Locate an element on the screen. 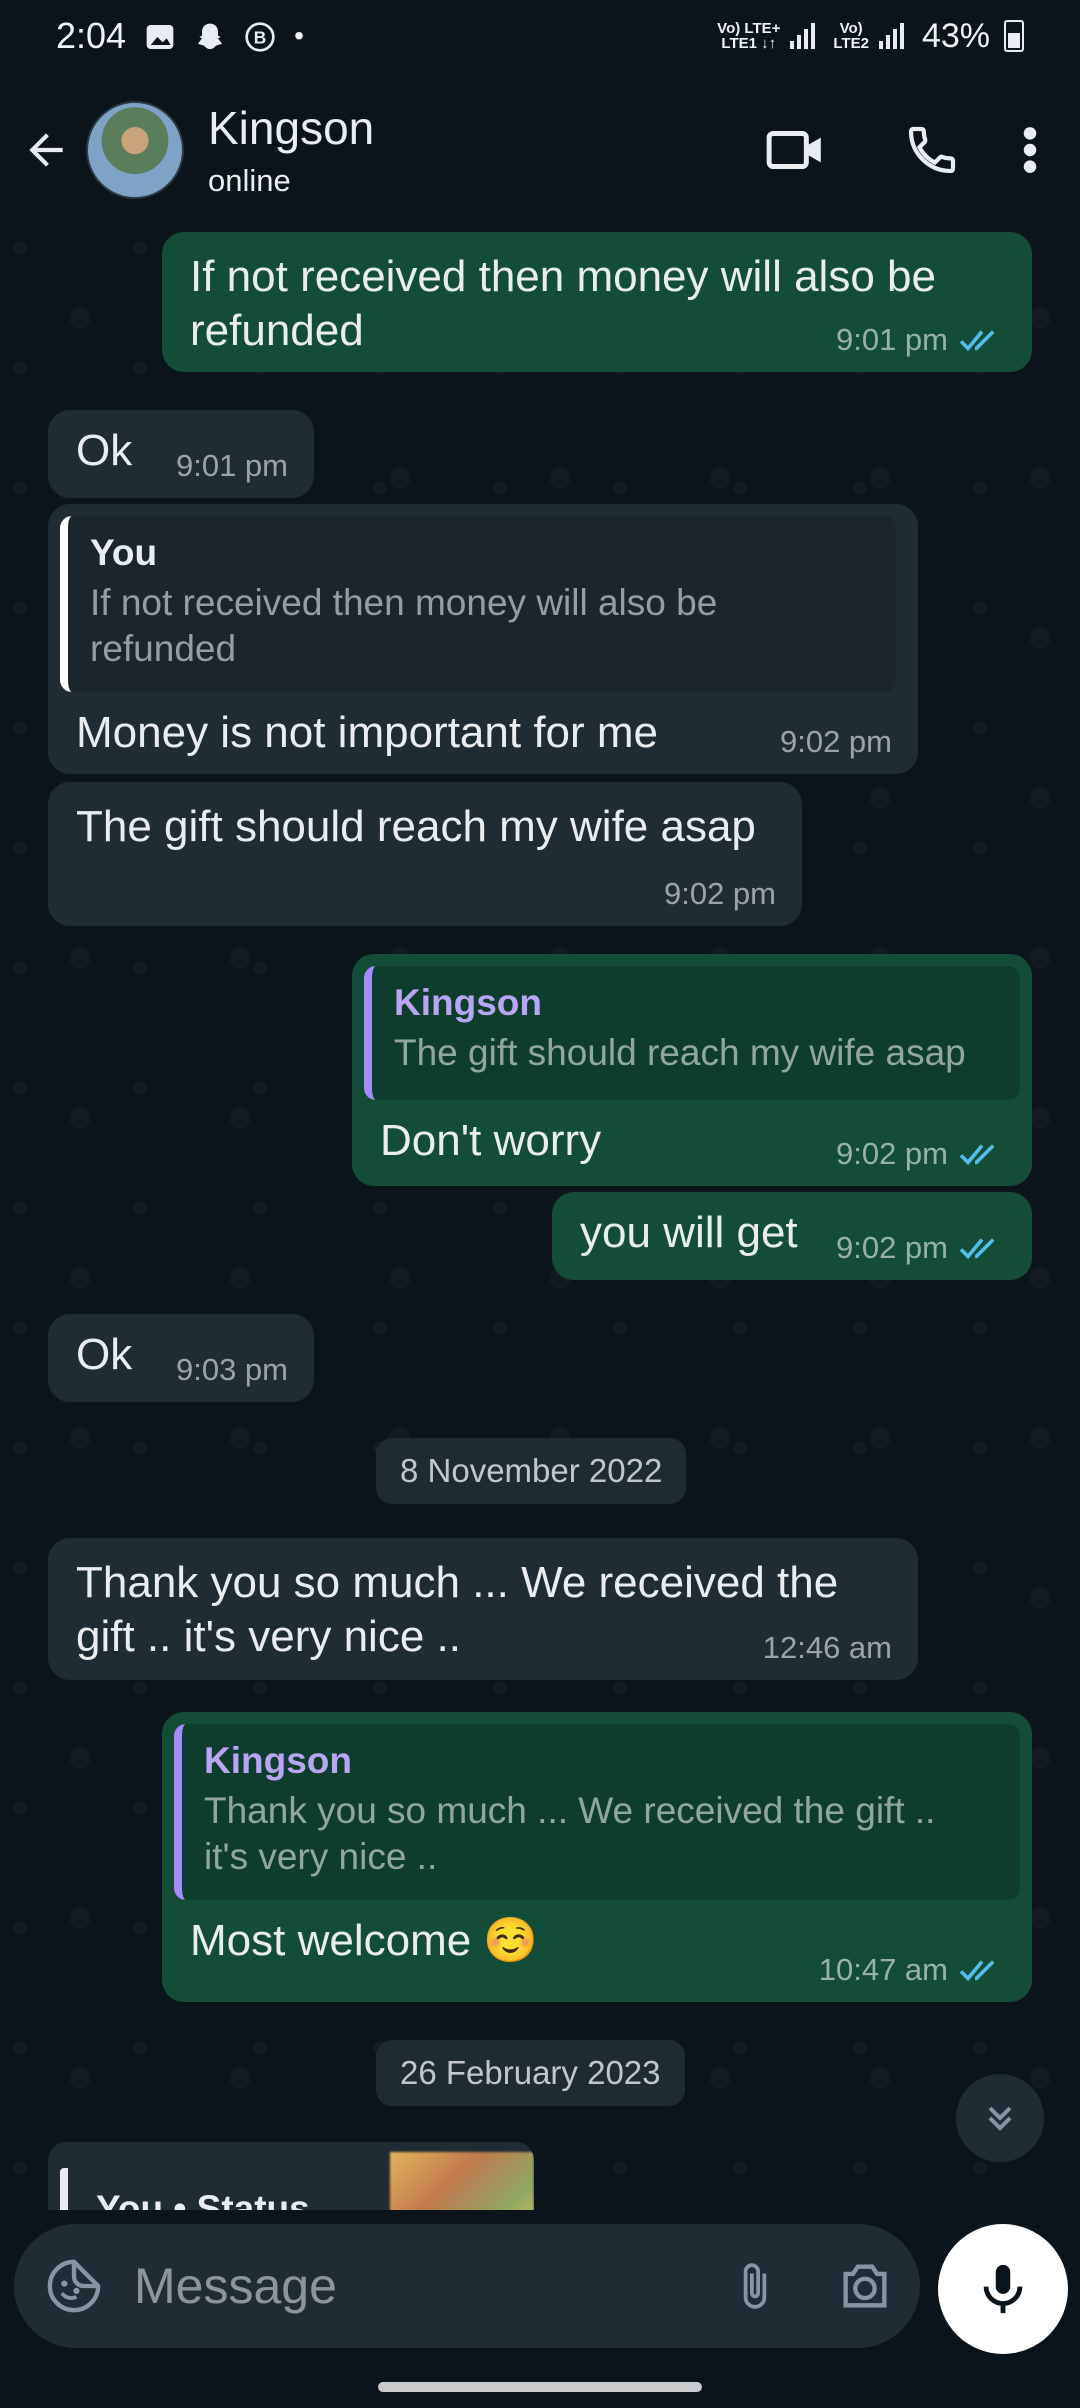  back-arrow-icon is located at coordinates (46, 150).